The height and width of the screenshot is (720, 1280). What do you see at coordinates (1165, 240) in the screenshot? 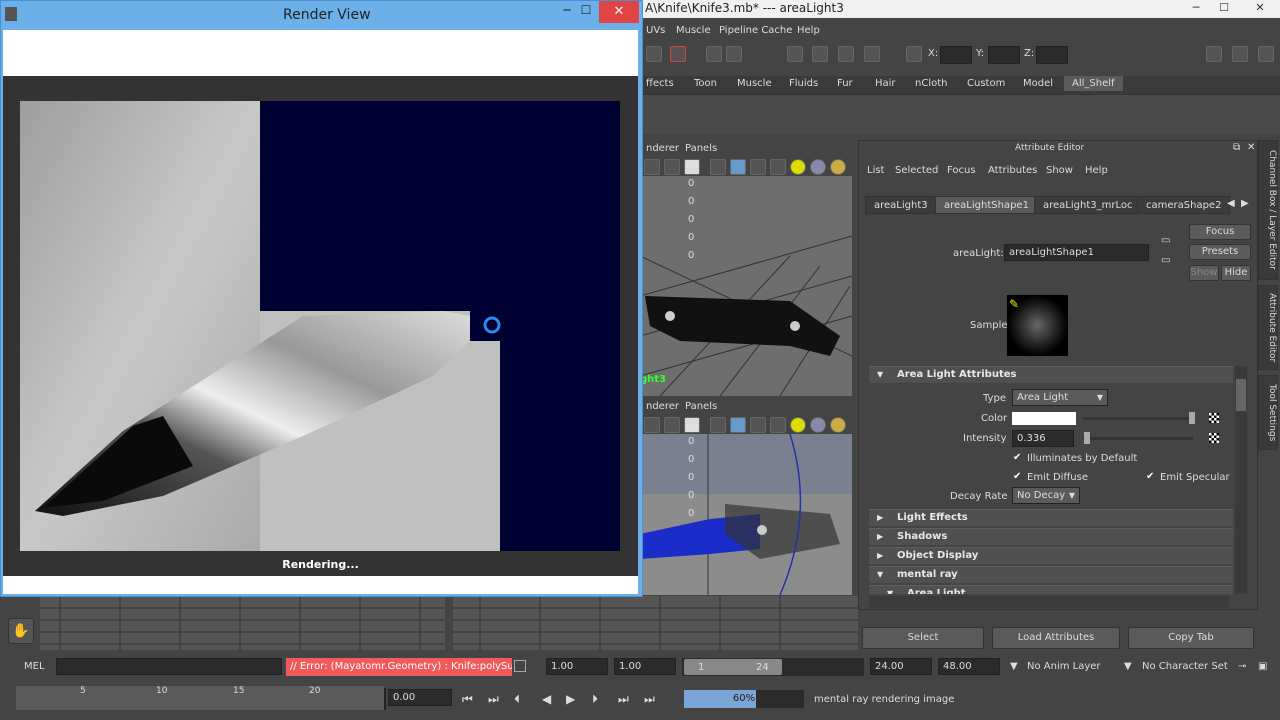
I see `go-to-input-icon: ▭` at bounding box center [1165, 240].